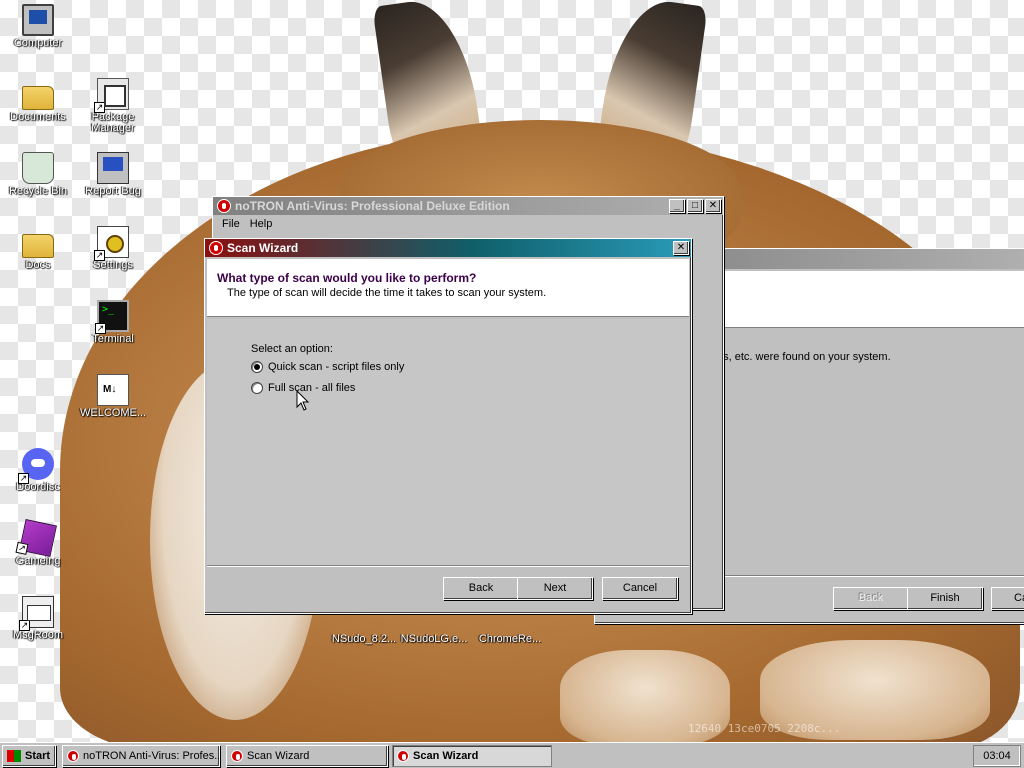 This screenshot has width=1024, height=768. I want to click on computer-icon, so click(38, 20).